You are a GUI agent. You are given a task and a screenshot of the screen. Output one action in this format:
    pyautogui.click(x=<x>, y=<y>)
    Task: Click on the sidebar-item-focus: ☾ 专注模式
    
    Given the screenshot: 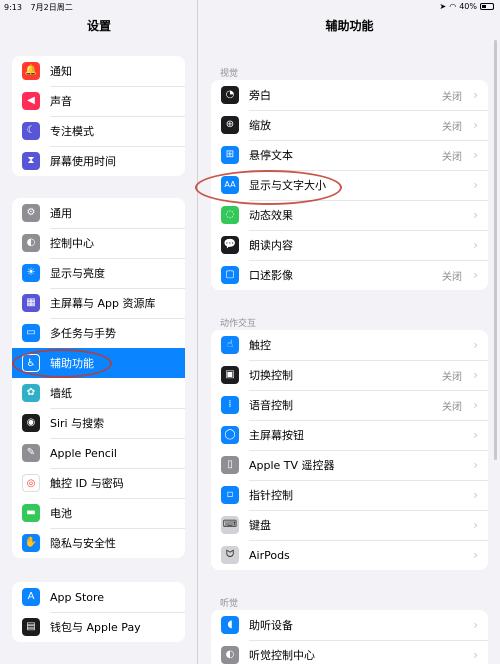 What is the action you would take?
    pyautogui.click(x=98, y=131)
    